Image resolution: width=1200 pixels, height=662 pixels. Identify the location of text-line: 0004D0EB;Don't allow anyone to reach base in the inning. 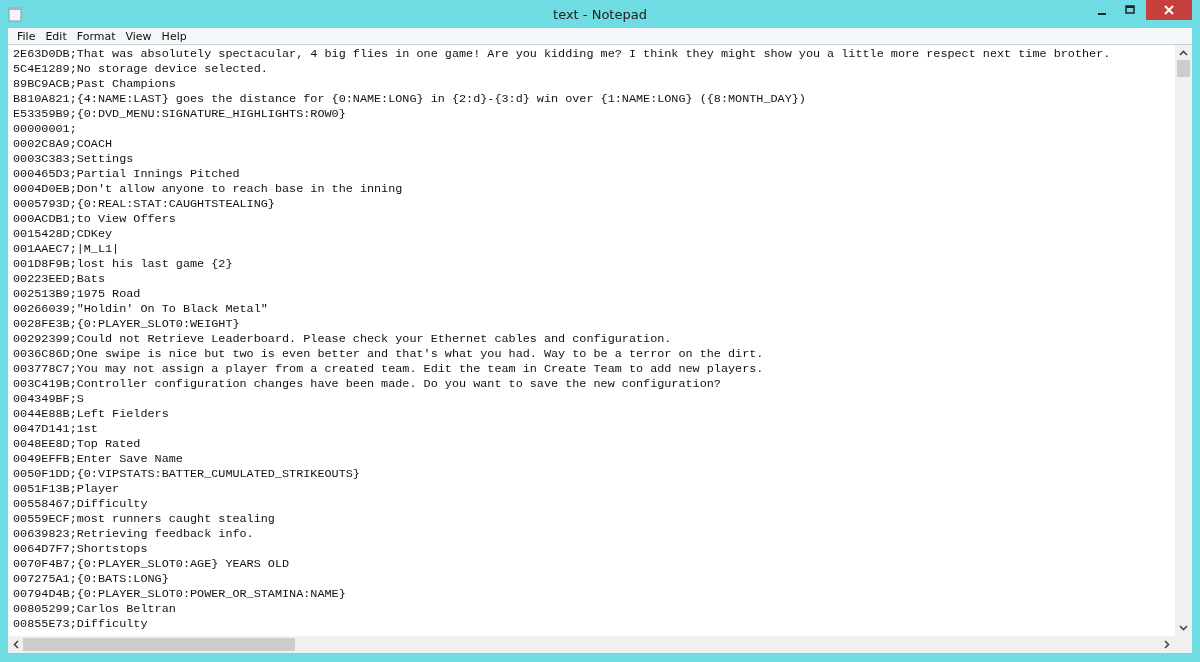
(208, 189).